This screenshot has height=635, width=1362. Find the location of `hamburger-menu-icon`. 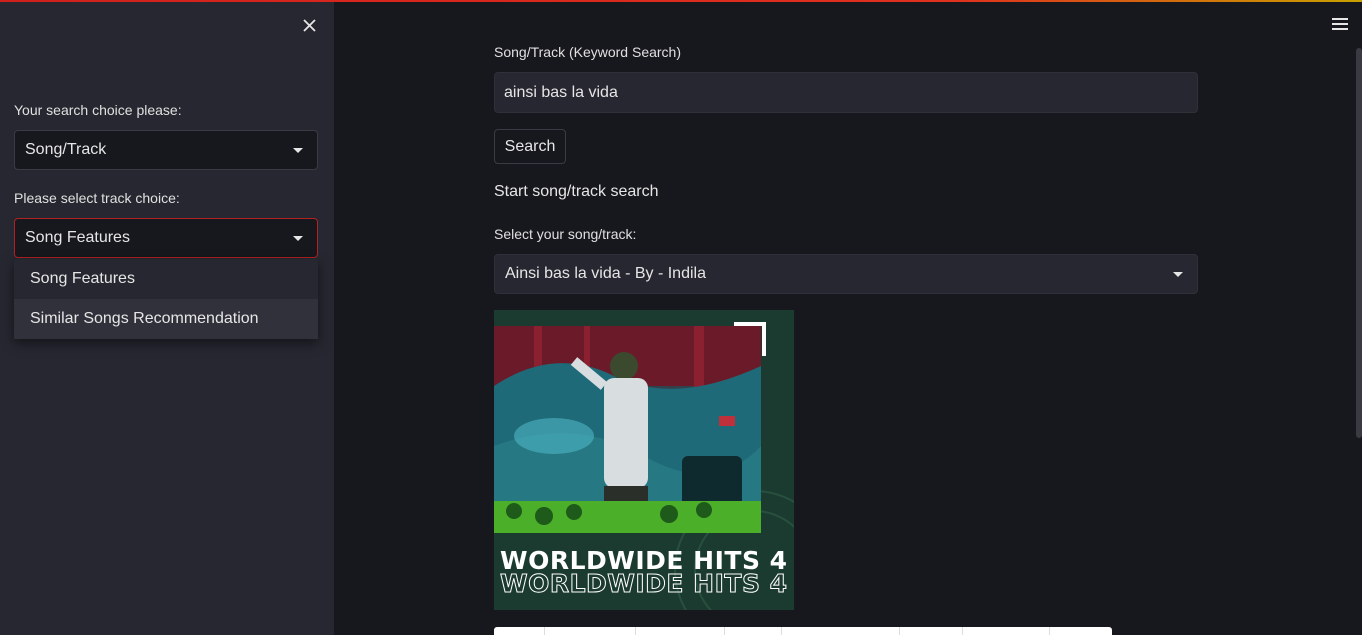

hamburger-menu-icon is located at coordinates (1340, 25).